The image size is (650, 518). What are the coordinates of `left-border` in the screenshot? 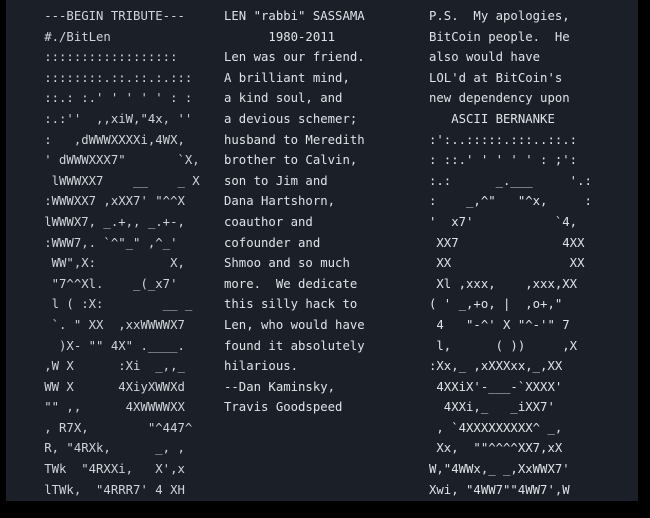 It's located at (3, 250).